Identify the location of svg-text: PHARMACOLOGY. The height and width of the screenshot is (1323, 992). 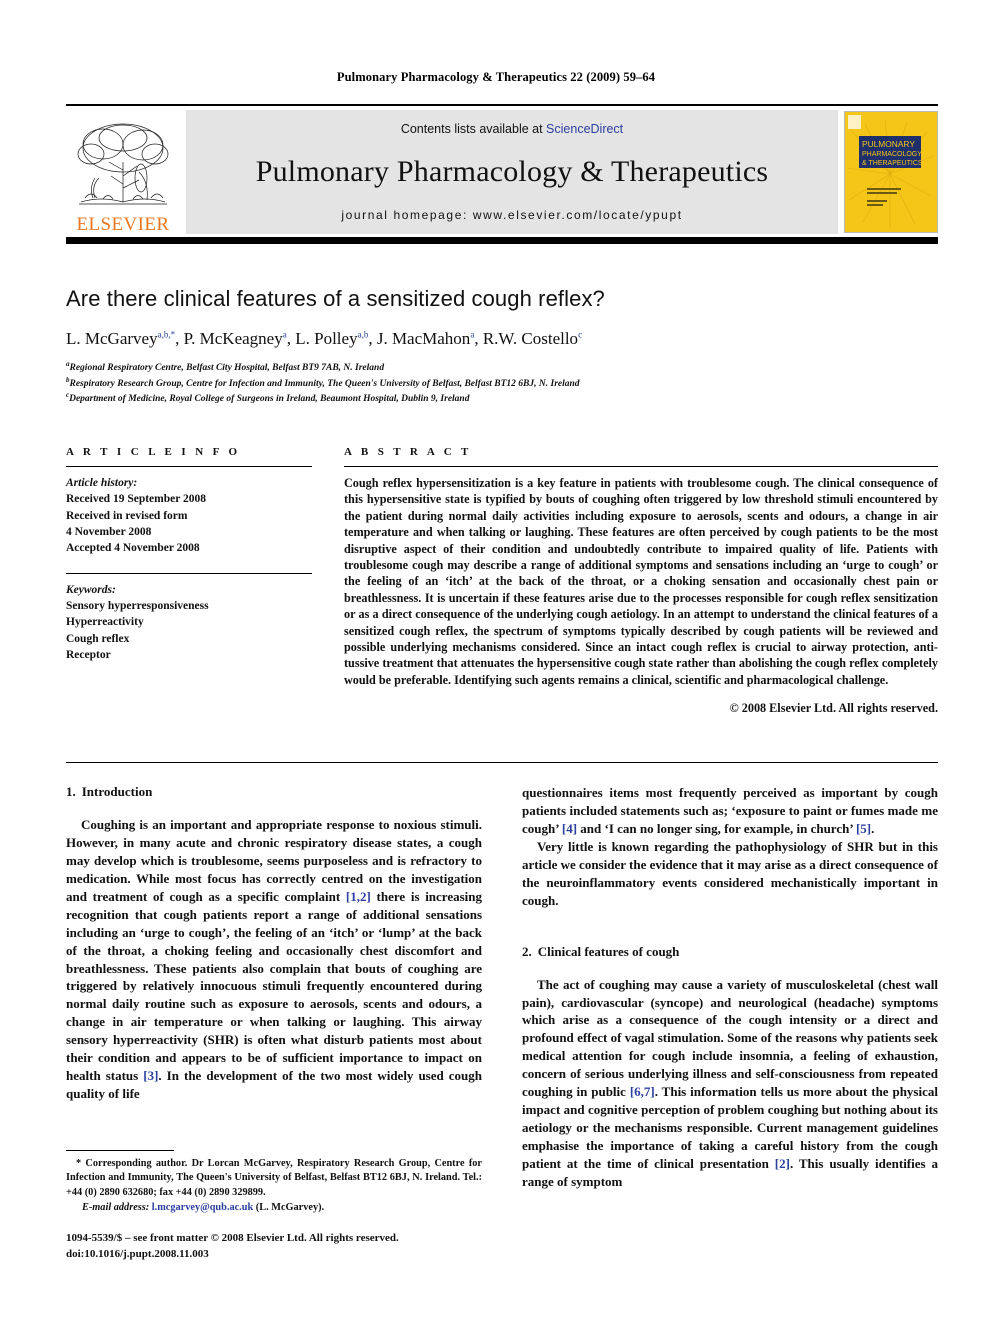
(892, 154).